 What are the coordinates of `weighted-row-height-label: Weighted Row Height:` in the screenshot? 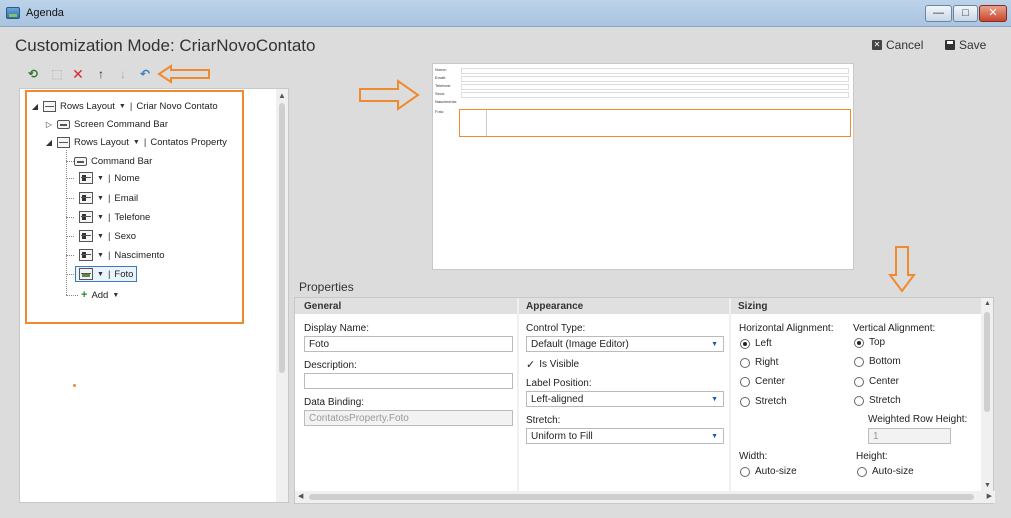 It's located at (918, 419).